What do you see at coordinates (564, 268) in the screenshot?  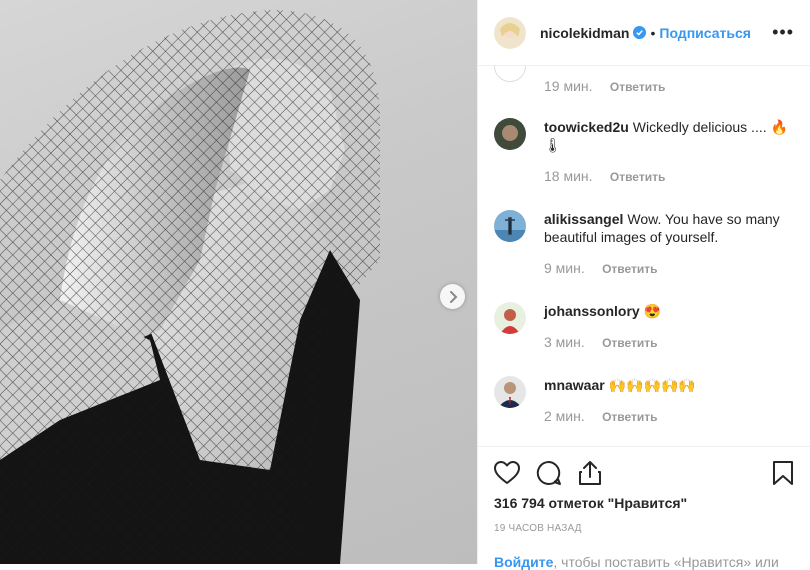 I see `comment-time: 9 мин.` at bounding box center [564, 268].